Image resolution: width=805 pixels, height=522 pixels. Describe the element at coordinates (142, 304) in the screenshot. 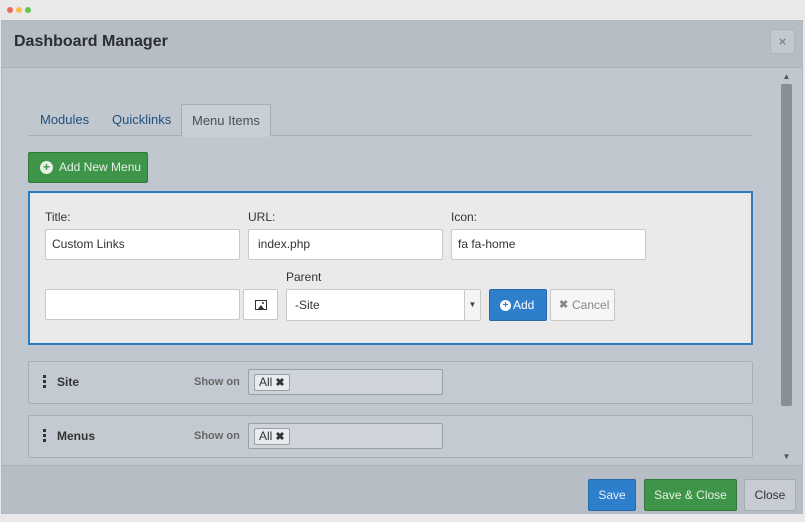

I see `image-input` at that location.